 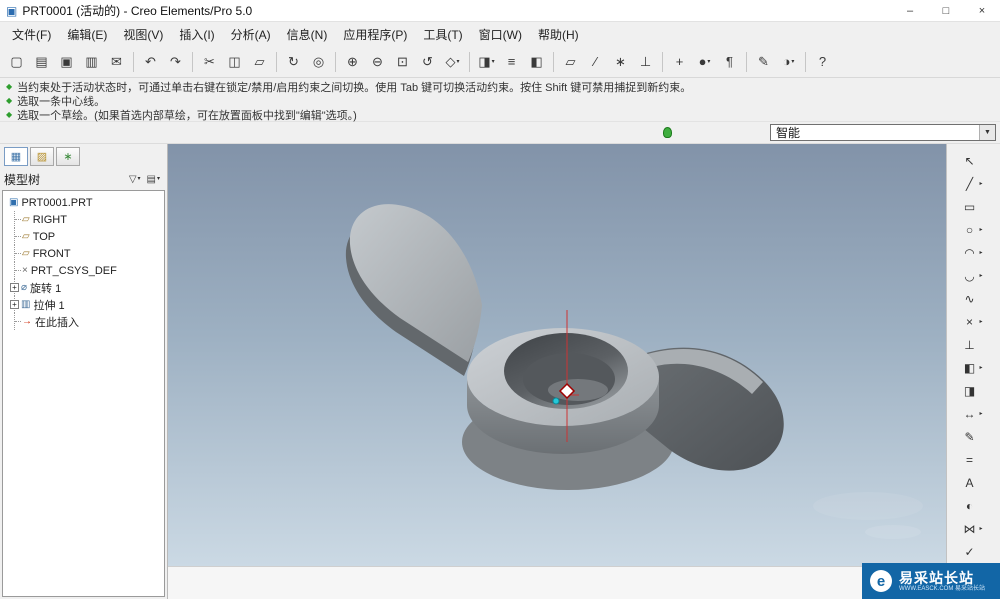 What do you see at coordinates (788, 61) in the screenshot?
I see `appearance-button: ◑ ▾` at bounding box center [788, 61].